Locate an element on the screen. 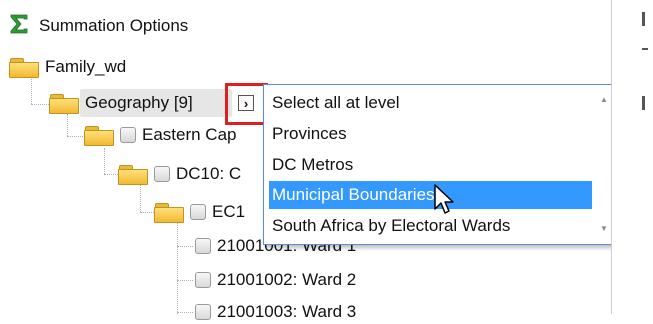  tree-item-node: EC1 is located at coordinates (199, 212).